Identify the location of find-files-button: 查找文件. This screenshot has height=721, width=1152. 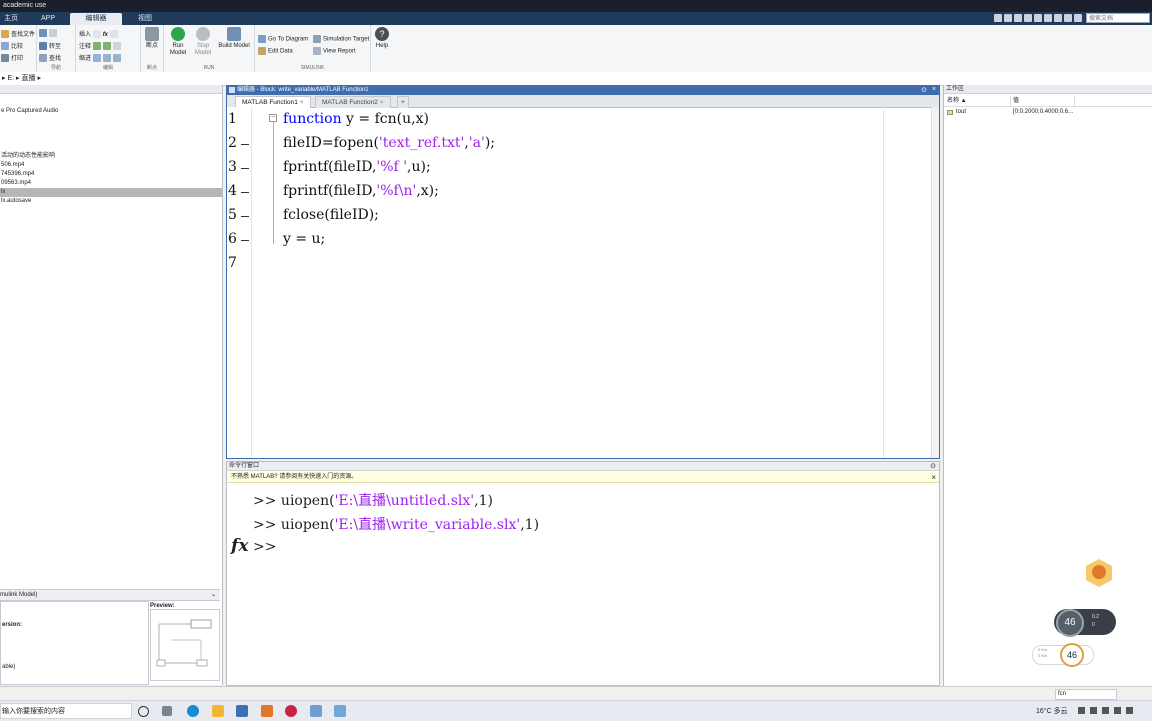
(18, 34).